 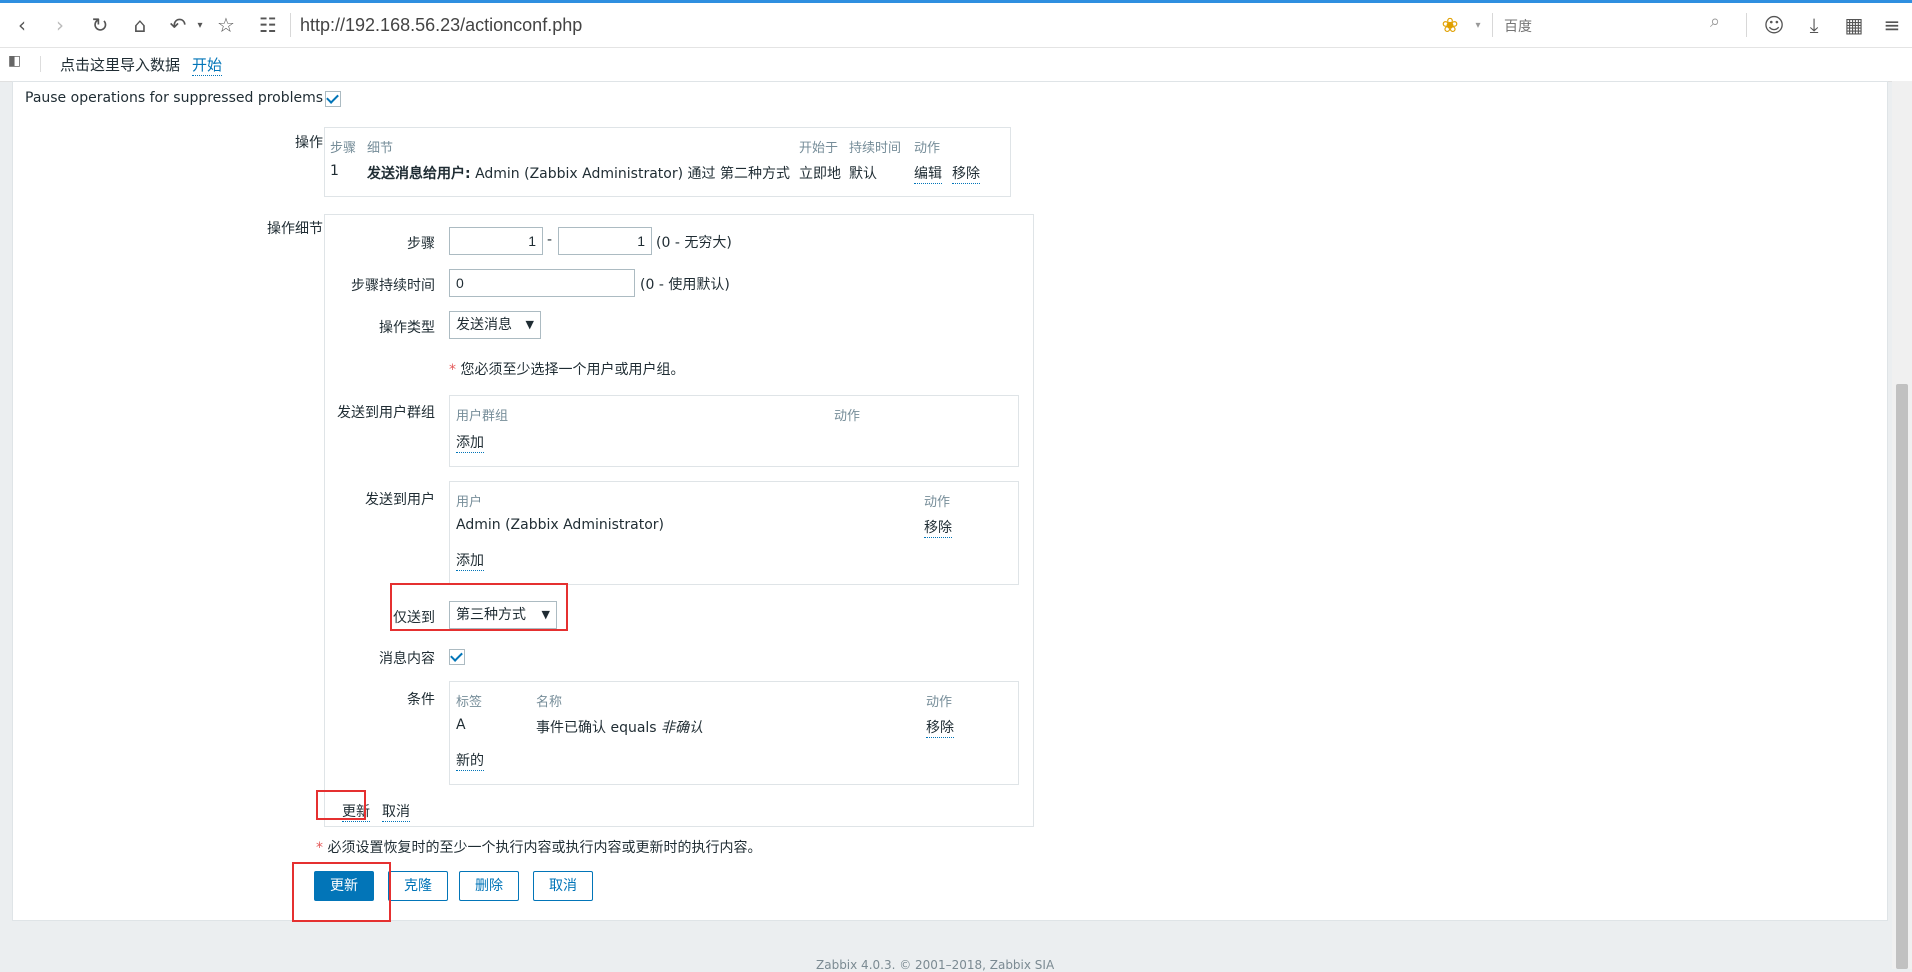 What do you see at coordinates (605, 241) in the screenshot?
I see `steps-to-input: 1` at bounding box center [605, 241].